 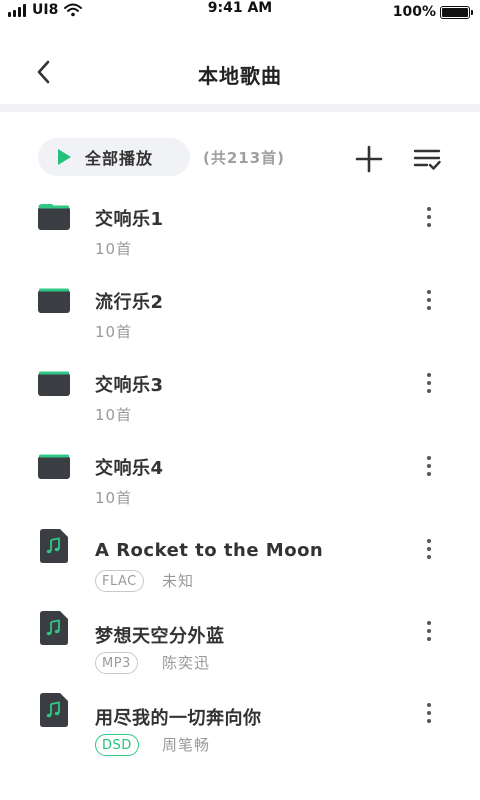 What do you see at coordinates (240, 76) in the screenshot?
I see `page-title: 本地歌曲` at bounding box center [240, 76].